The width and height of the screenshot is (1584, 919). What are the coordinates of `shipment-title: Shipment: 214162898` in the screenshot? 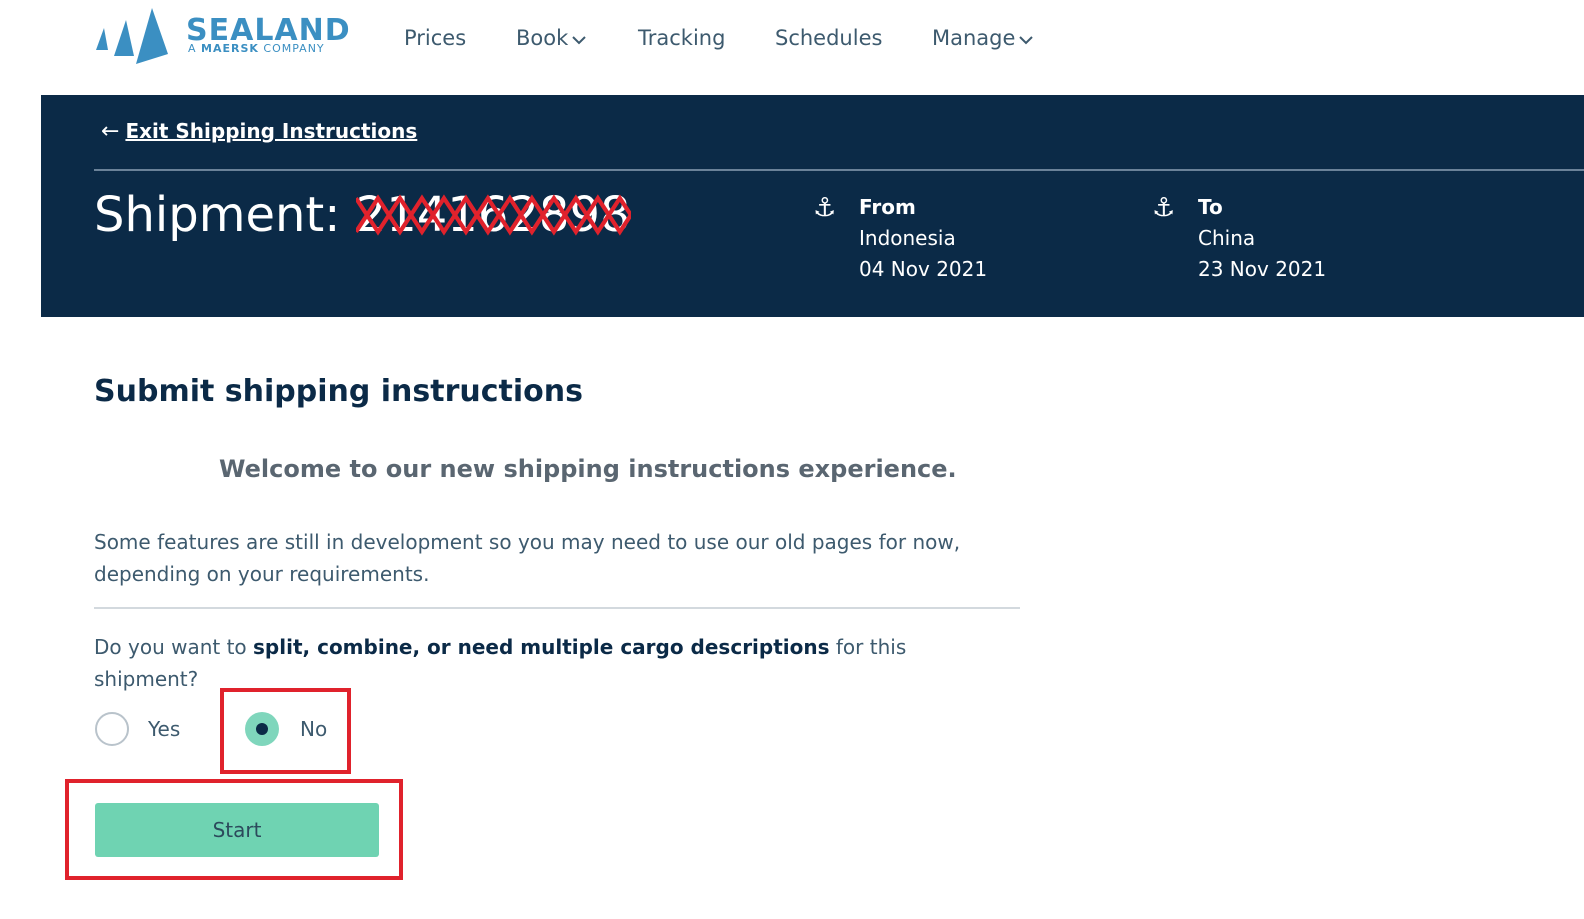 It's located at (362, 215).